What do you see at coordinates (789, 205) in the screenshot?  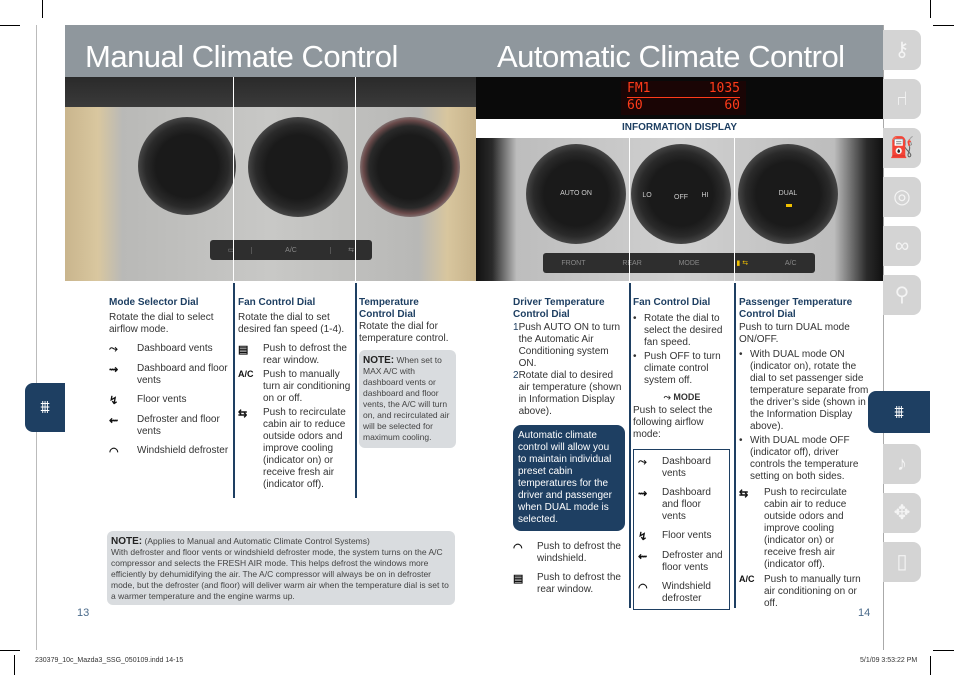 I see `dual-indicator` at bounding box center [789, 205].